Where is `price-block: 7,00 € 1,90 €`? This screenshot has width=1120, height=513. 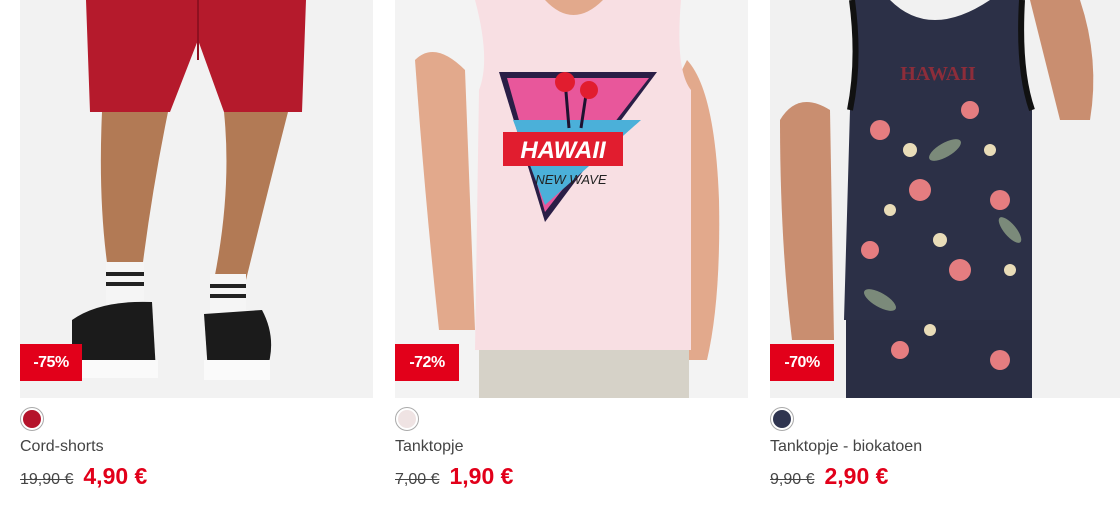
price-block: 7,00 € 1,90 € is located at coordinates (454, 476).